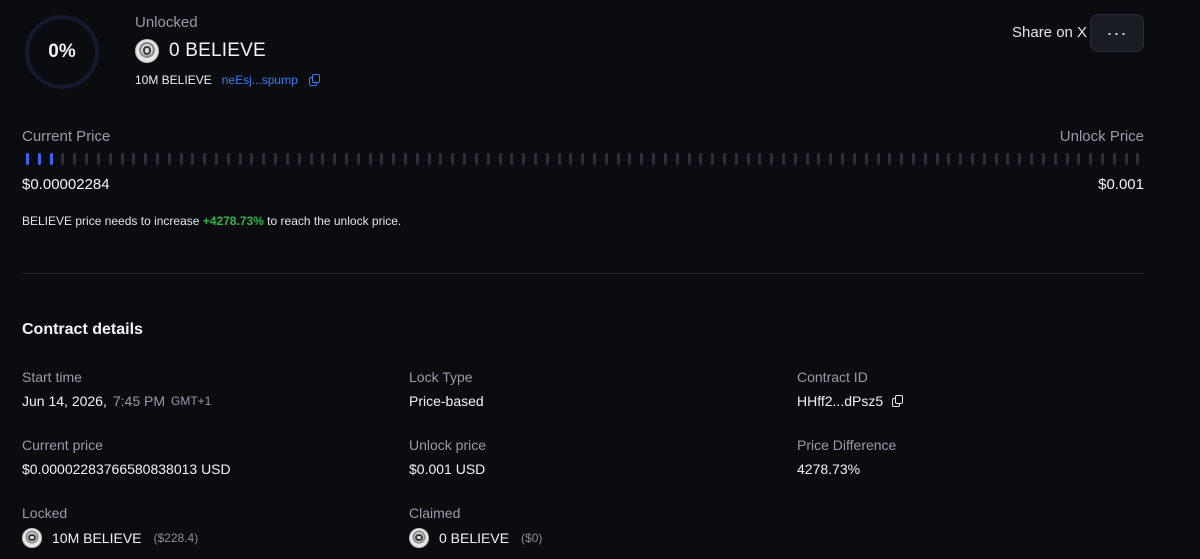  I want to click on notice-suffix: to reach the unlock price., so click(332, 221).